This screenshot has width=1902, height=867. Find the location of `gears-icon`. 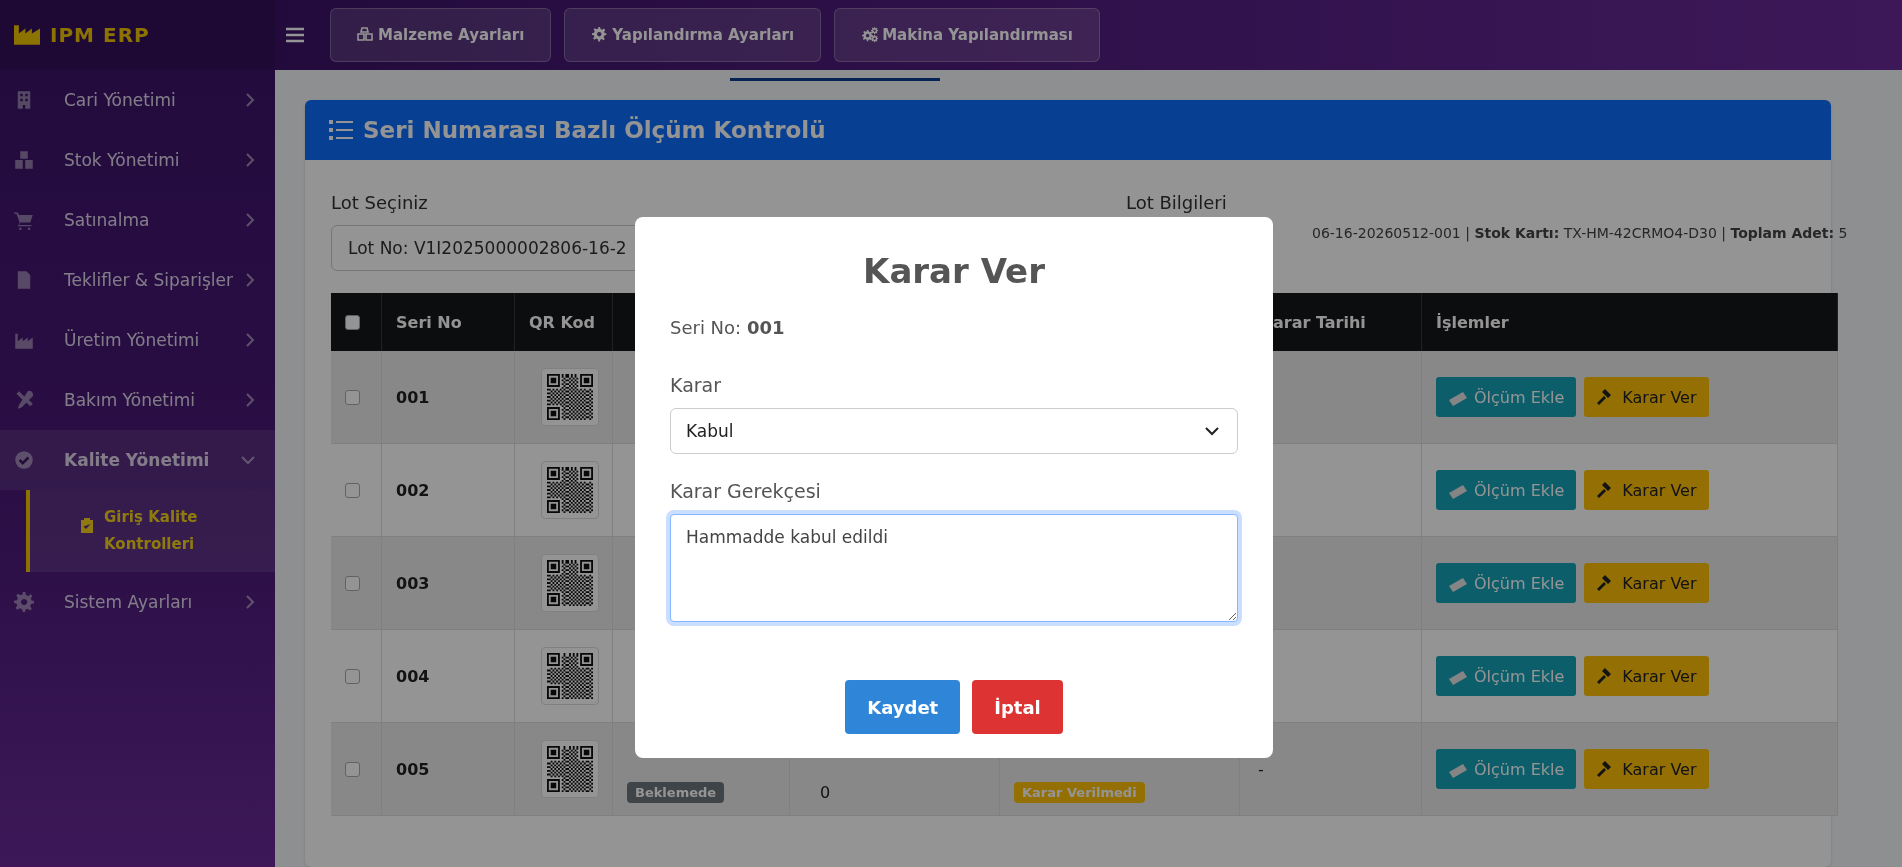

gears-icon is located at coordinates (870, 35).